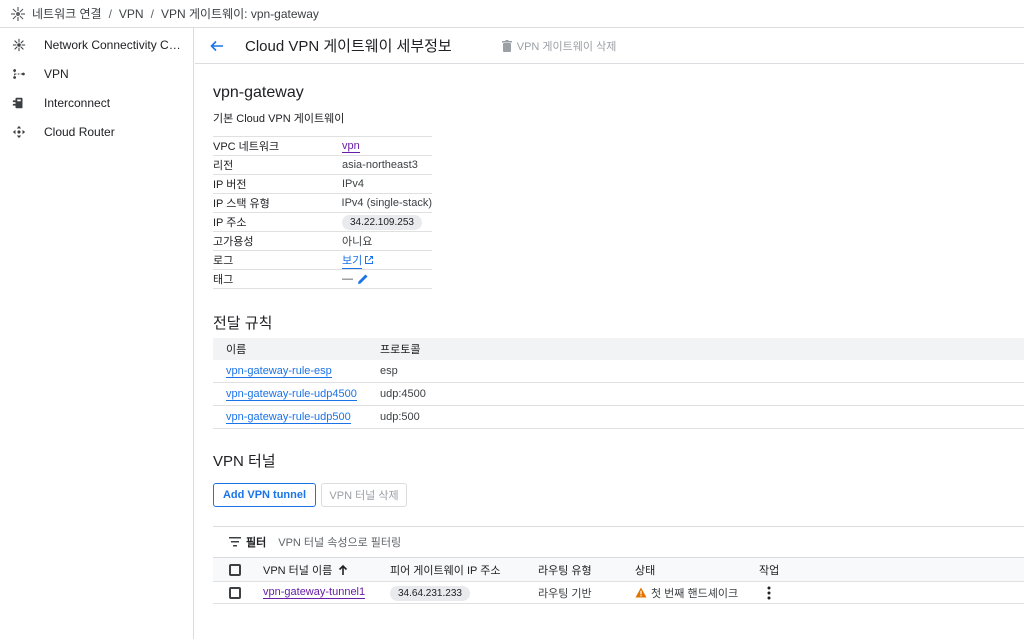 This screenshot has width=1024, height=639. I want to click on status-cell: 첫 번째 핸드셰이크, so click(697, 593).